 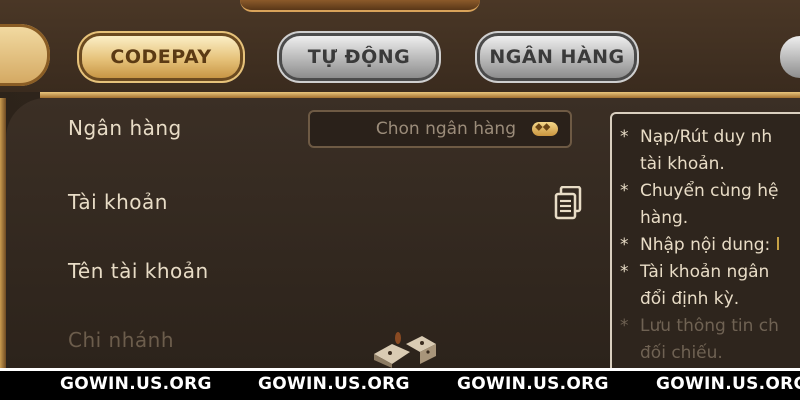 I want to click on note-line: tài khoản., so click(x=682, y=164).